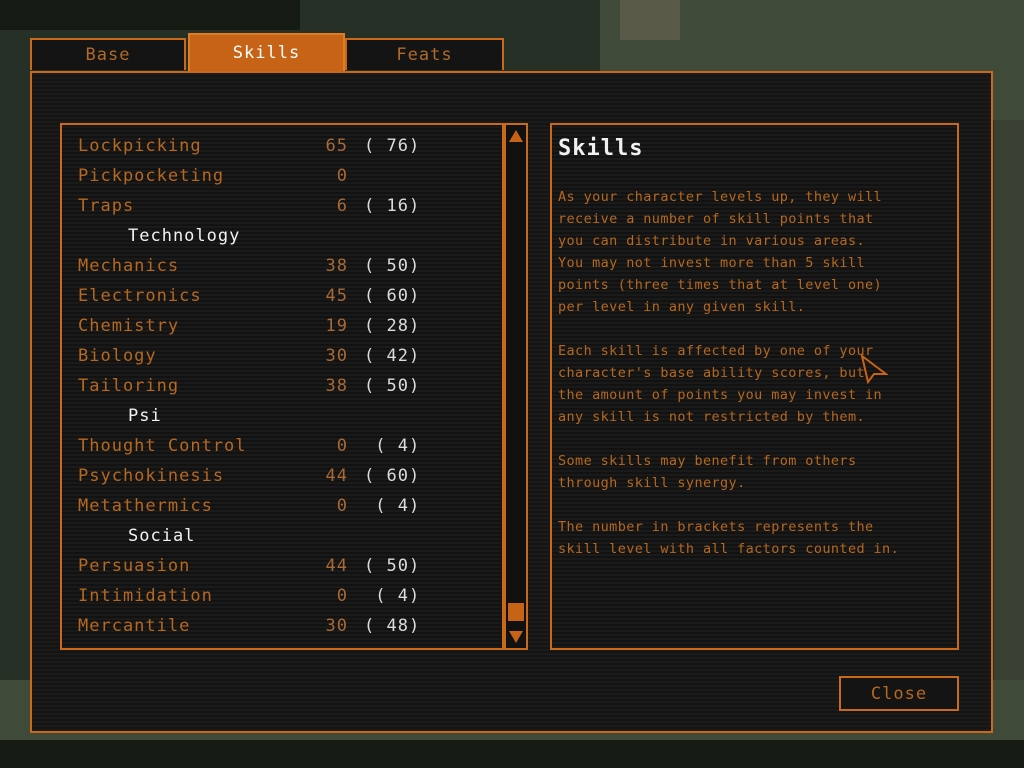  Describe the element at coordinates (108, 54) in the screenshot. I see `tab-base: Base` at that location.